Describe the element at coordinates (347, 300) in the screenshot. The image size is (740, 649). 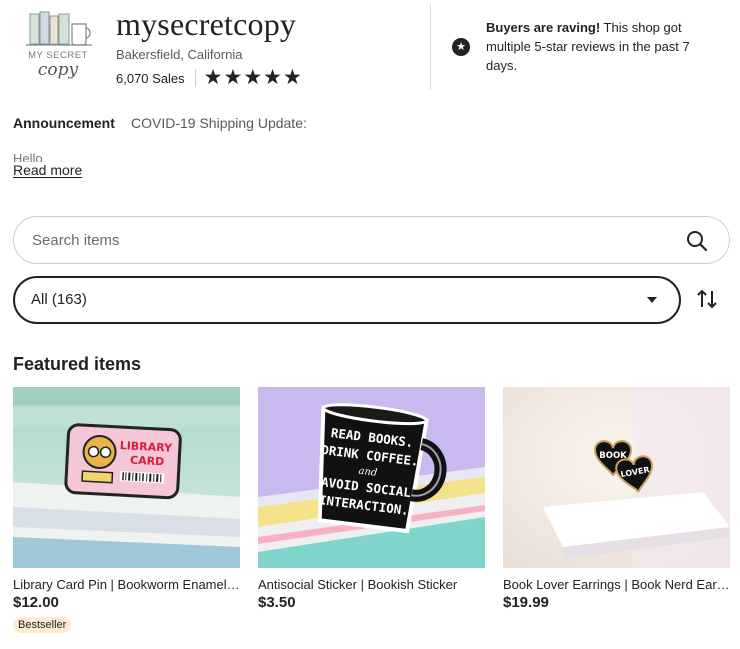
I see `category-filter-select: All (163)` at that location.